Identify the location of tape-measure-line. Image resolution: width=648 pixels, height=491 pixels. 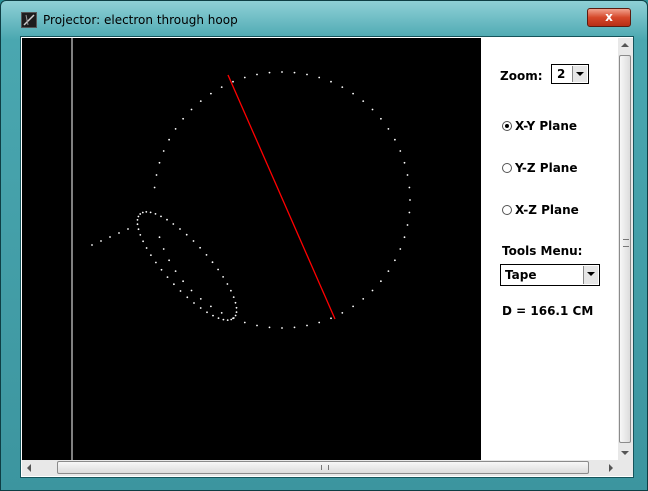
(281, 197).